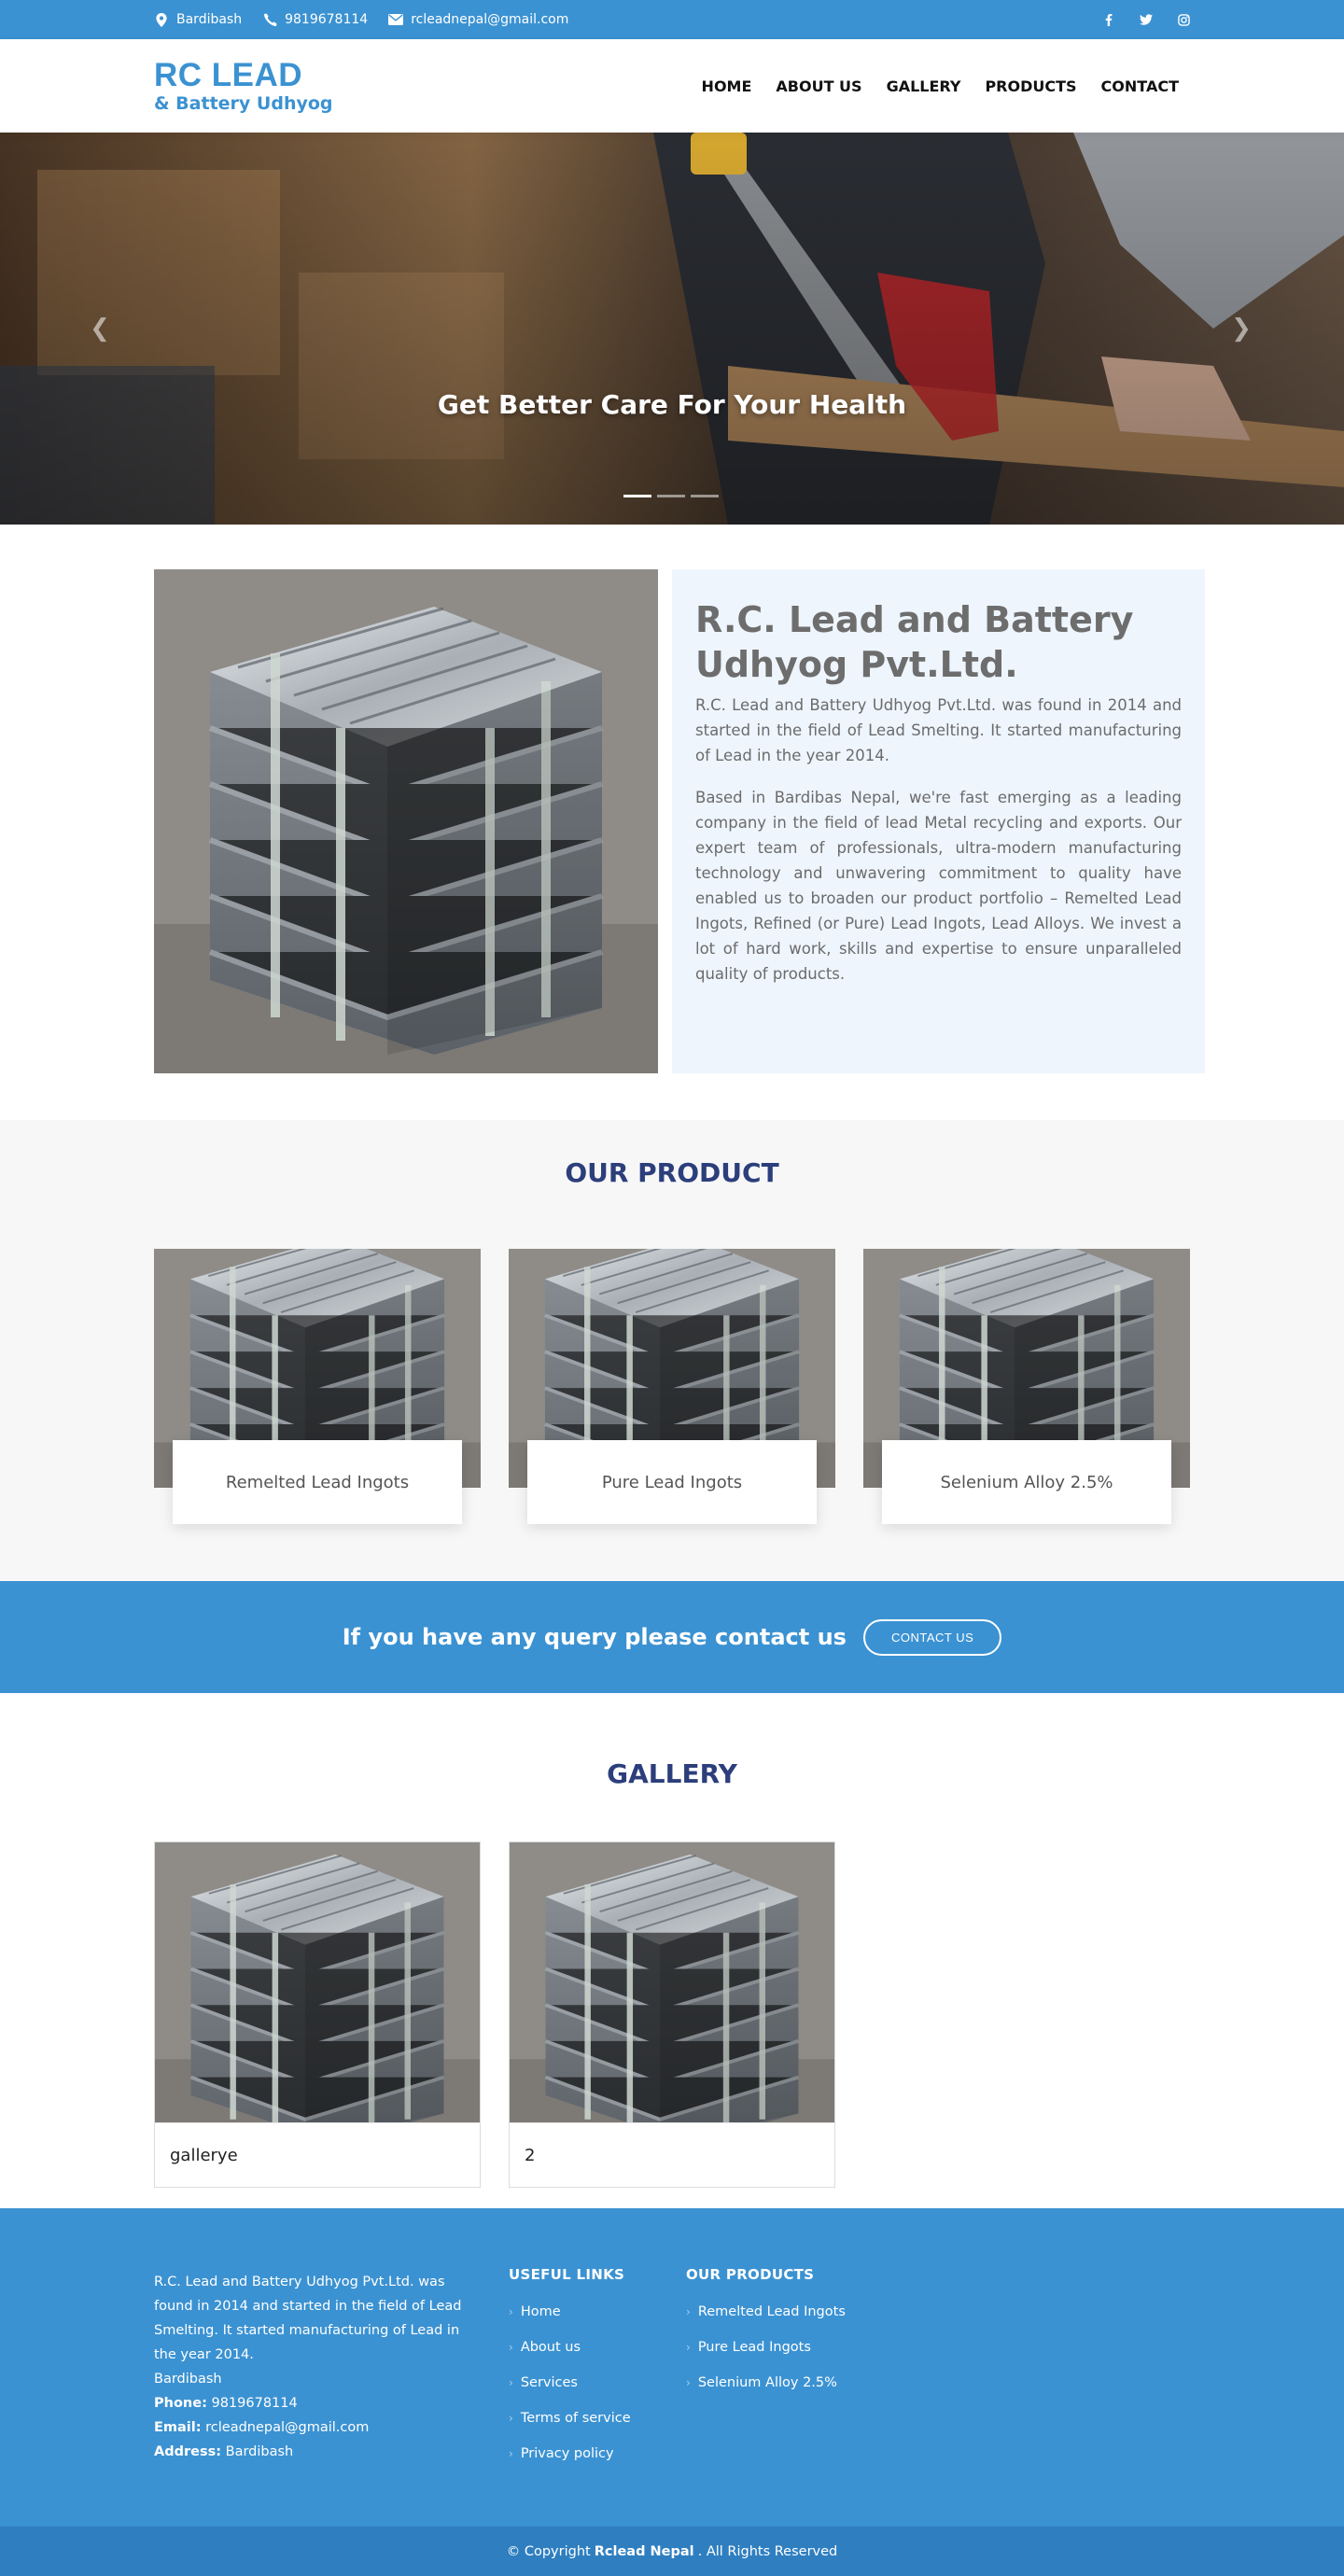 This screenshot has height=2576, width=1344. Describe the element at coordinates (818, 86) in the screenshot. I see `nav-about-us: ABOUT US` at that location.